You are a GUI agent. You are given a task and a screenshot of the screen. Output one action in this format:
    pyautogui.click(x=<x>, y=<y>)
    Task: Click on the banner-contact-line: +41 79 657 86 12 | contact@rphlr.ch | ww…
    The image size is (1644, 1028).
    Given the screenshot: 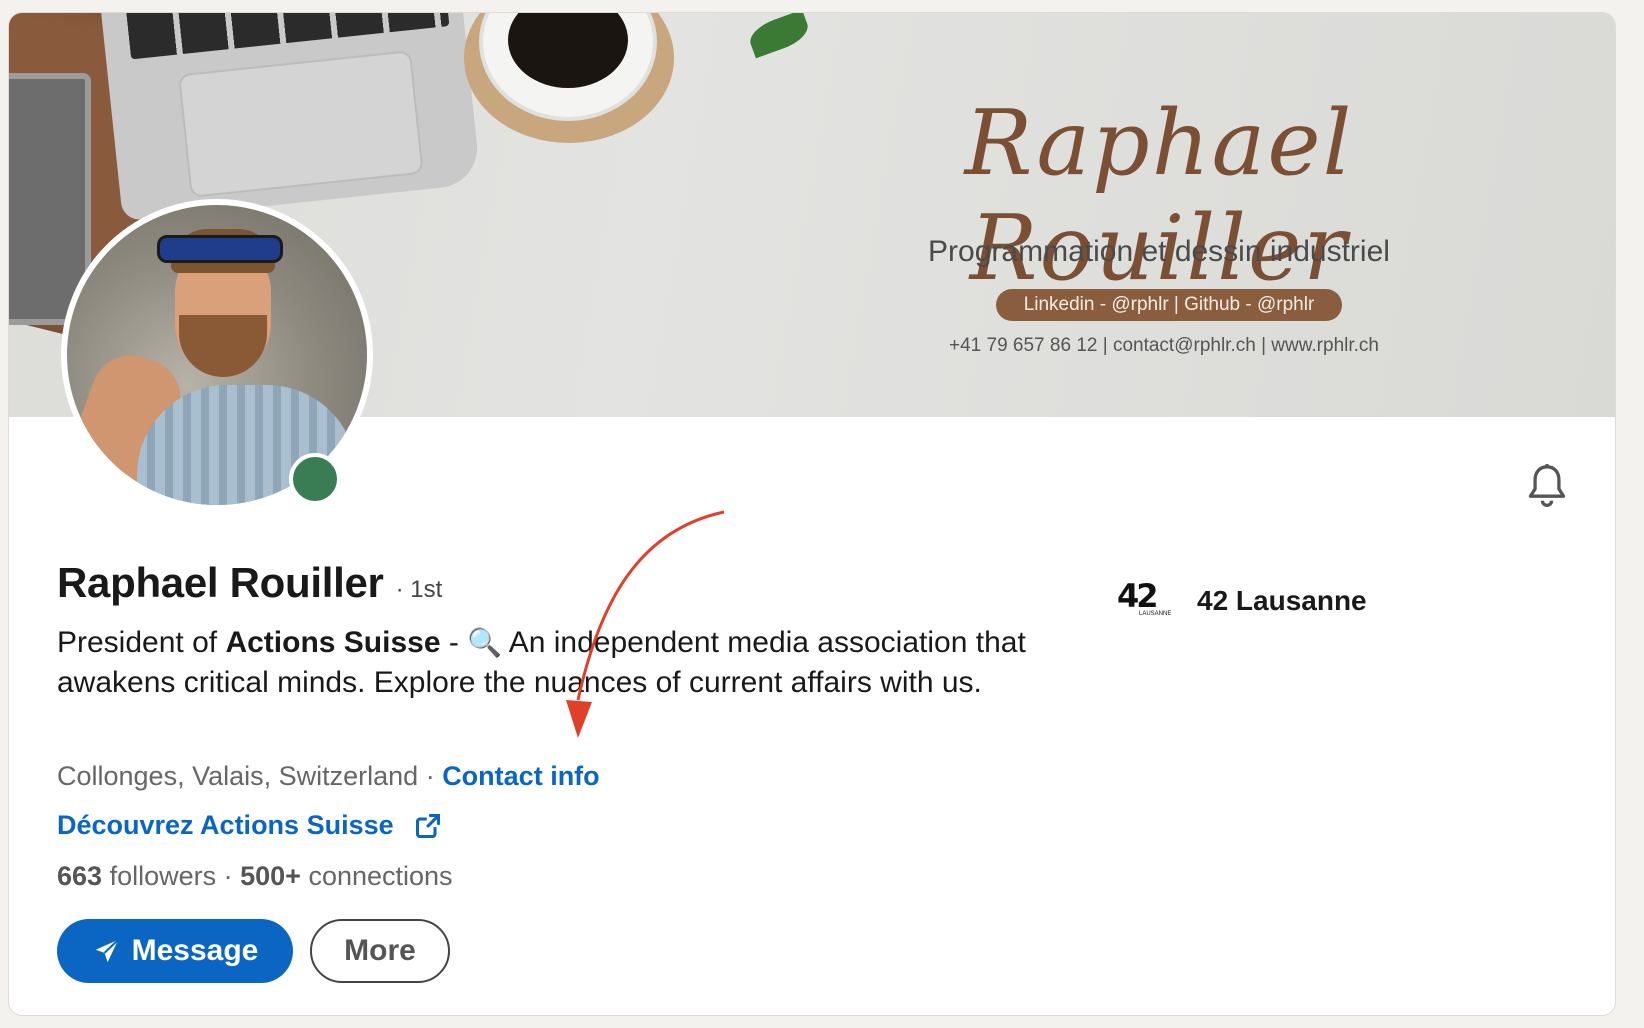 What is the action you would take?
    pyautogui.click(x=1164, y=345)
    